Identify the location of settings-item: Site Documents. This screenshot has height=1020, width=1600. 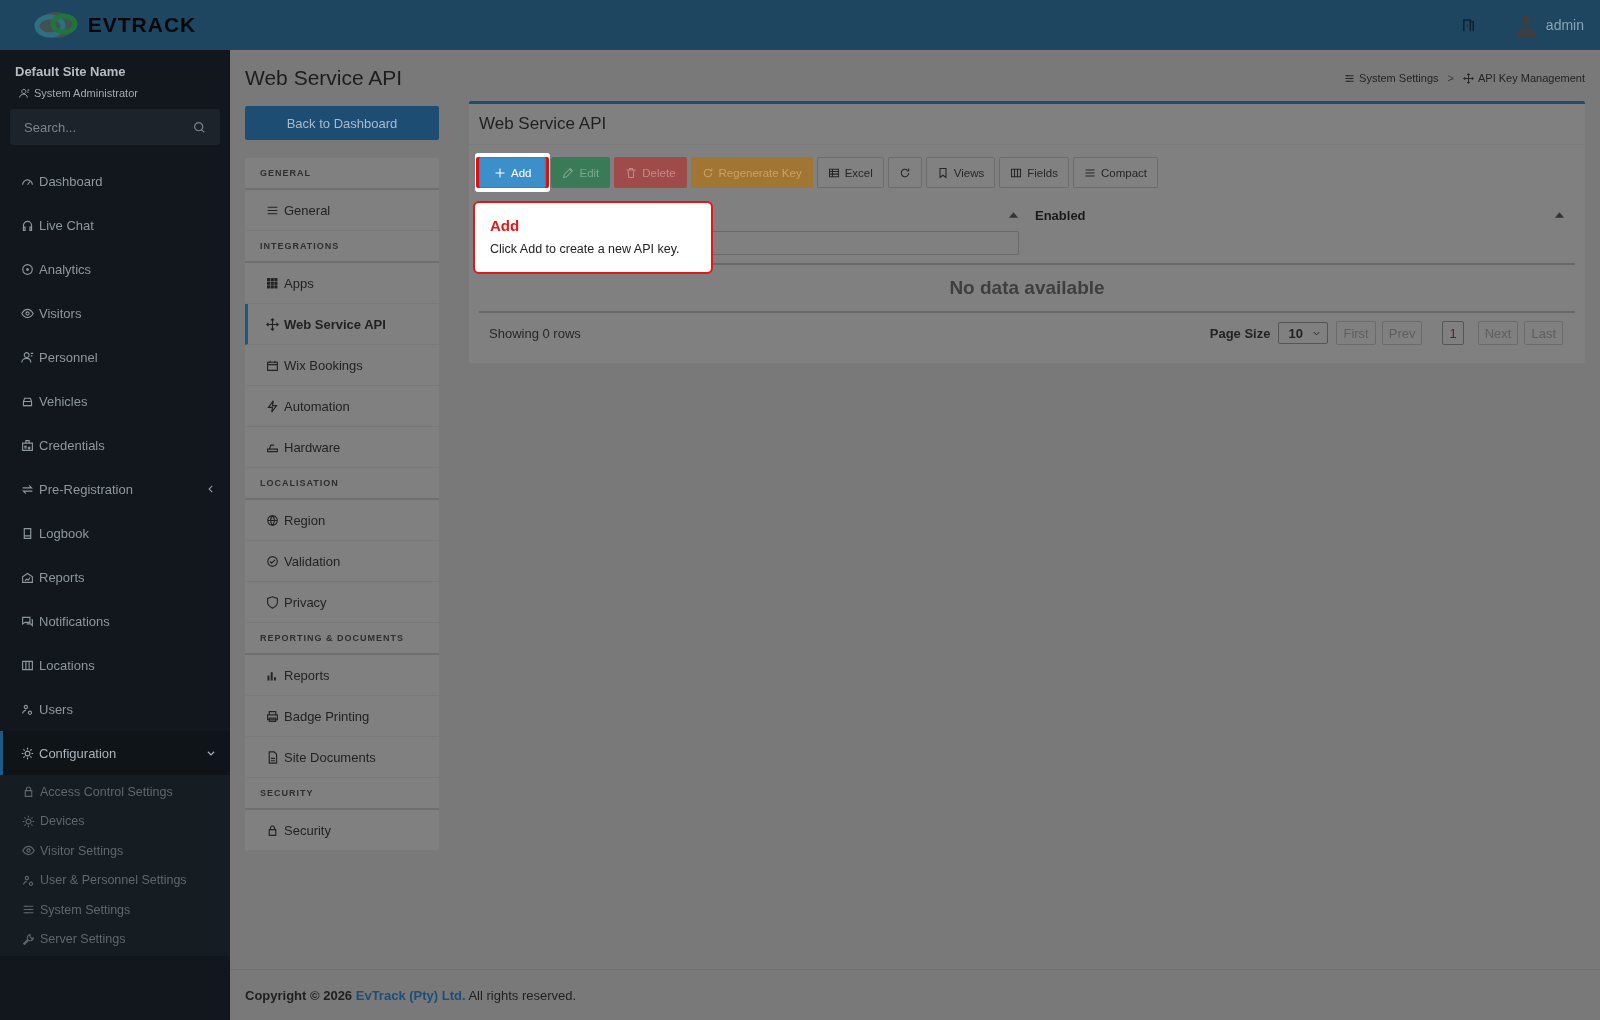
(342, 757).